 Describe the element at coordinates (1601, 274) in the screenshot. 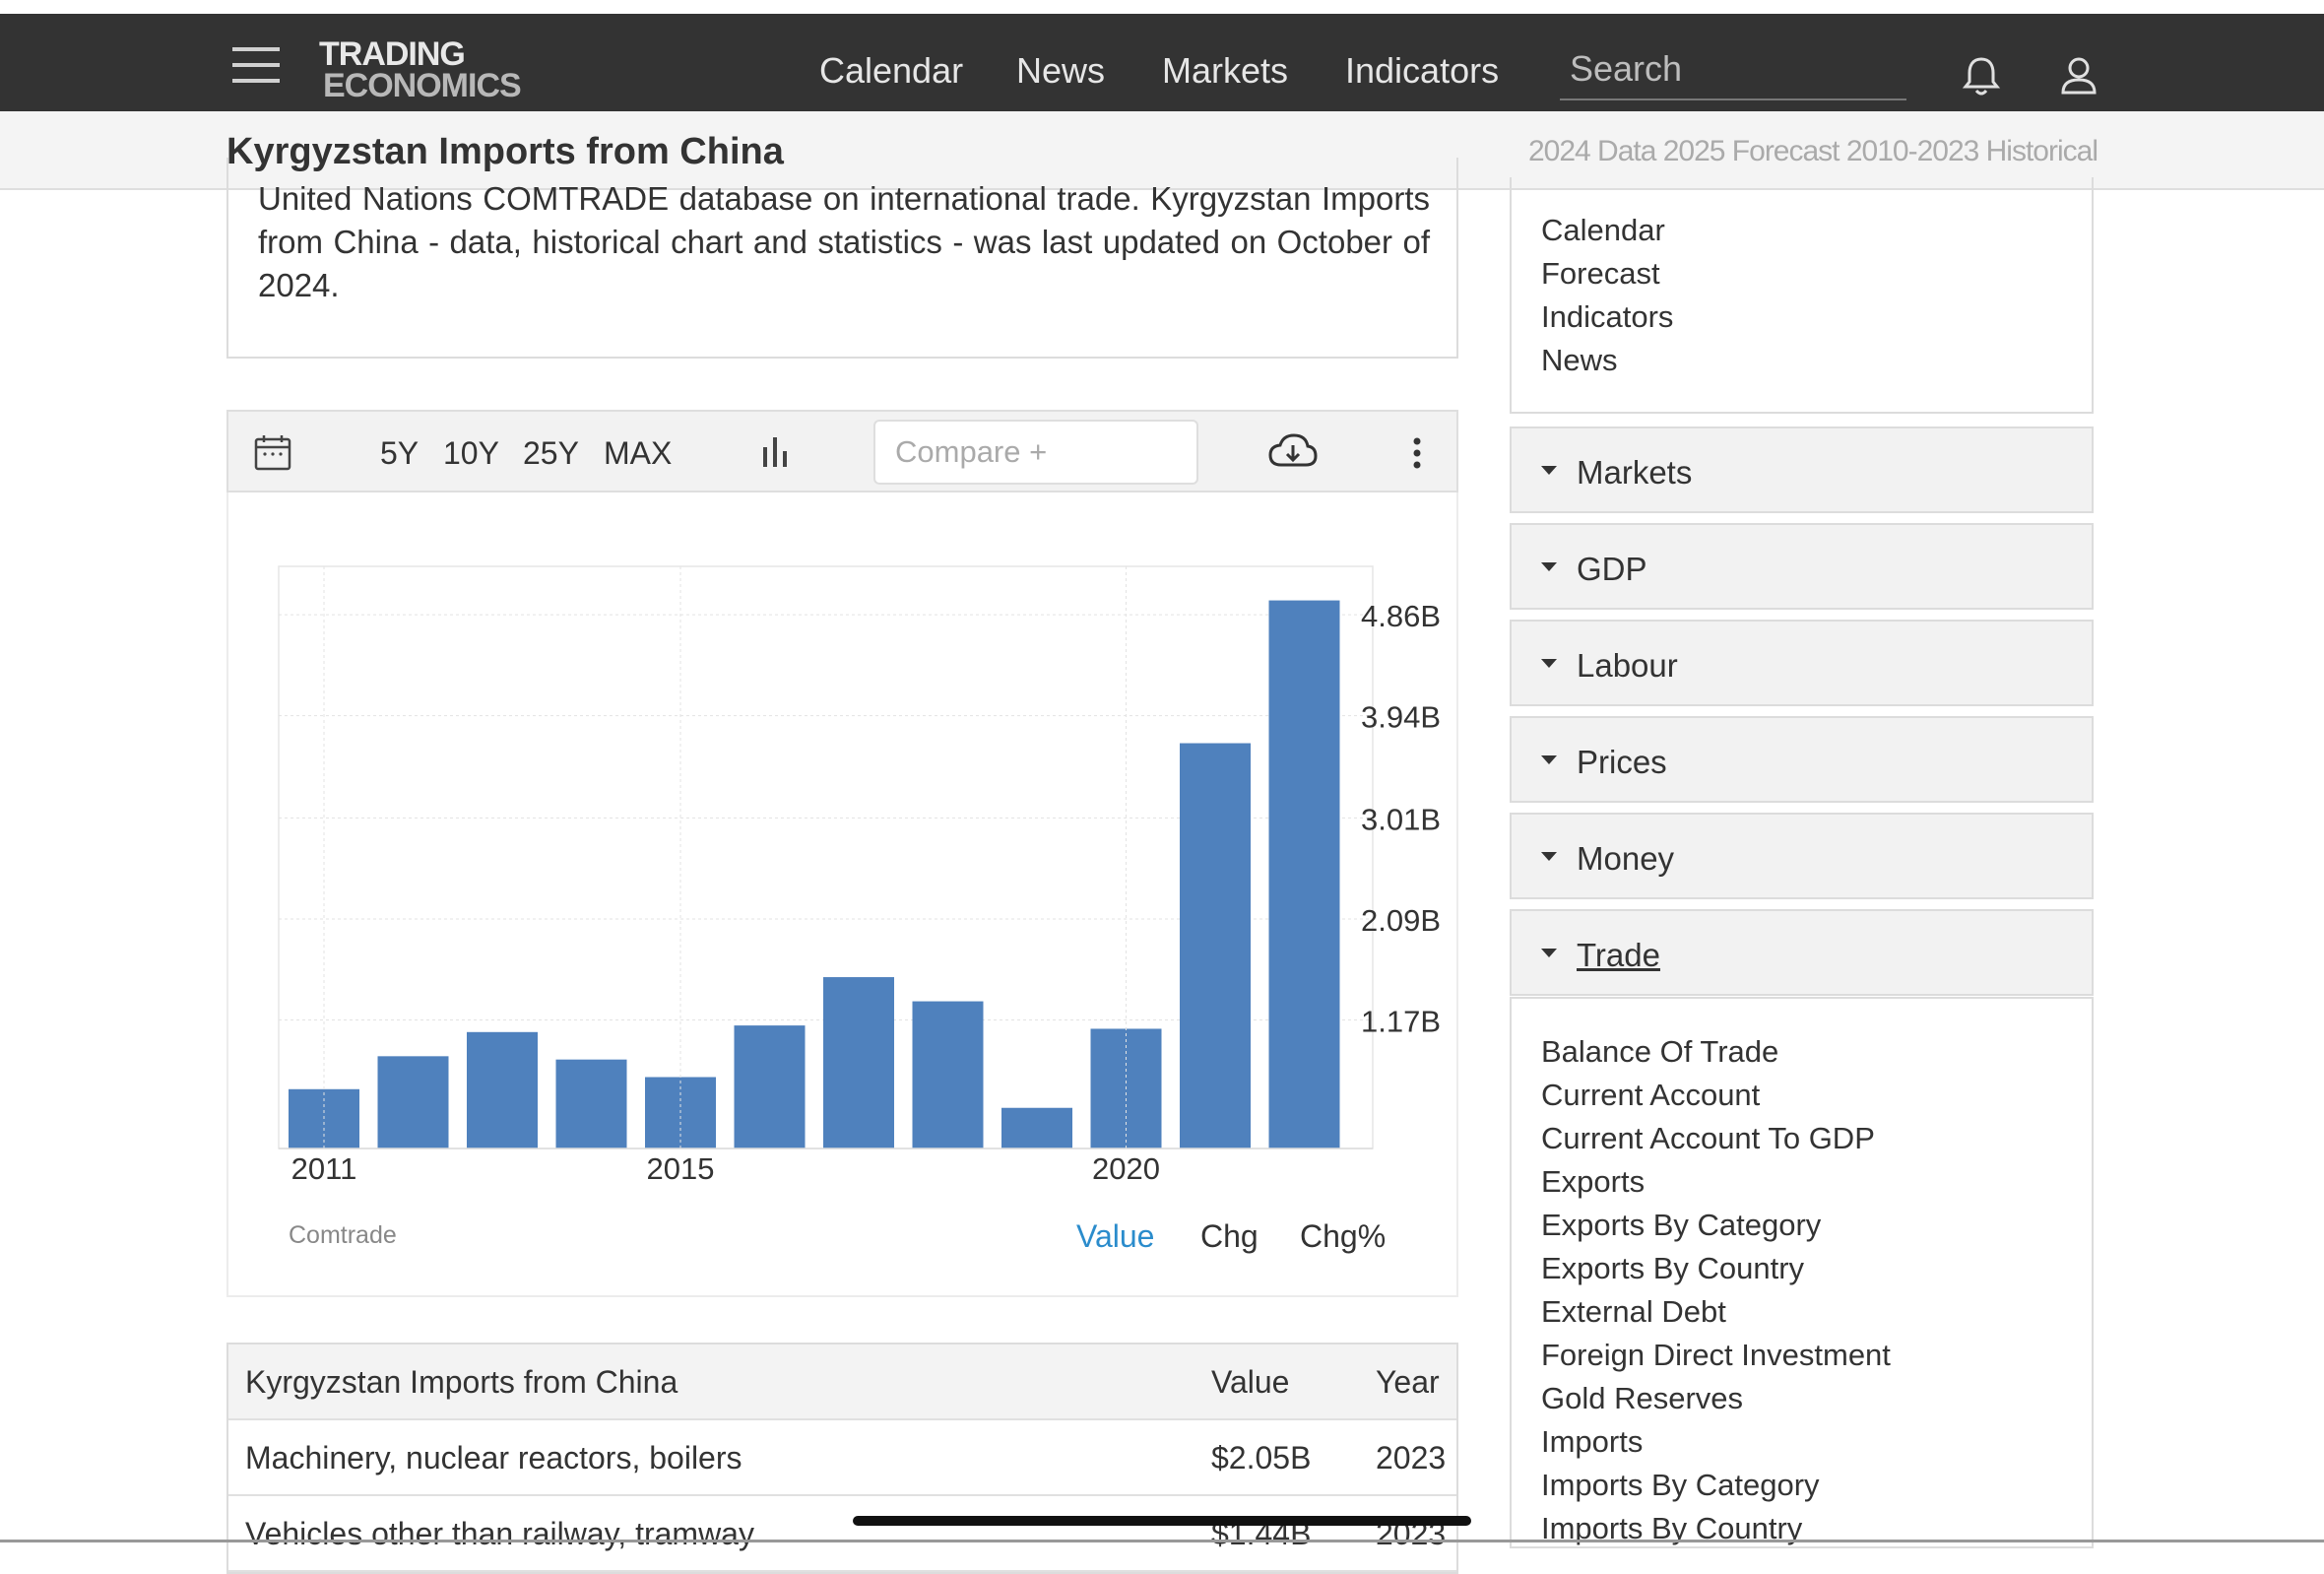

I see `sidebar-link-forecast: Forecast` at that location.